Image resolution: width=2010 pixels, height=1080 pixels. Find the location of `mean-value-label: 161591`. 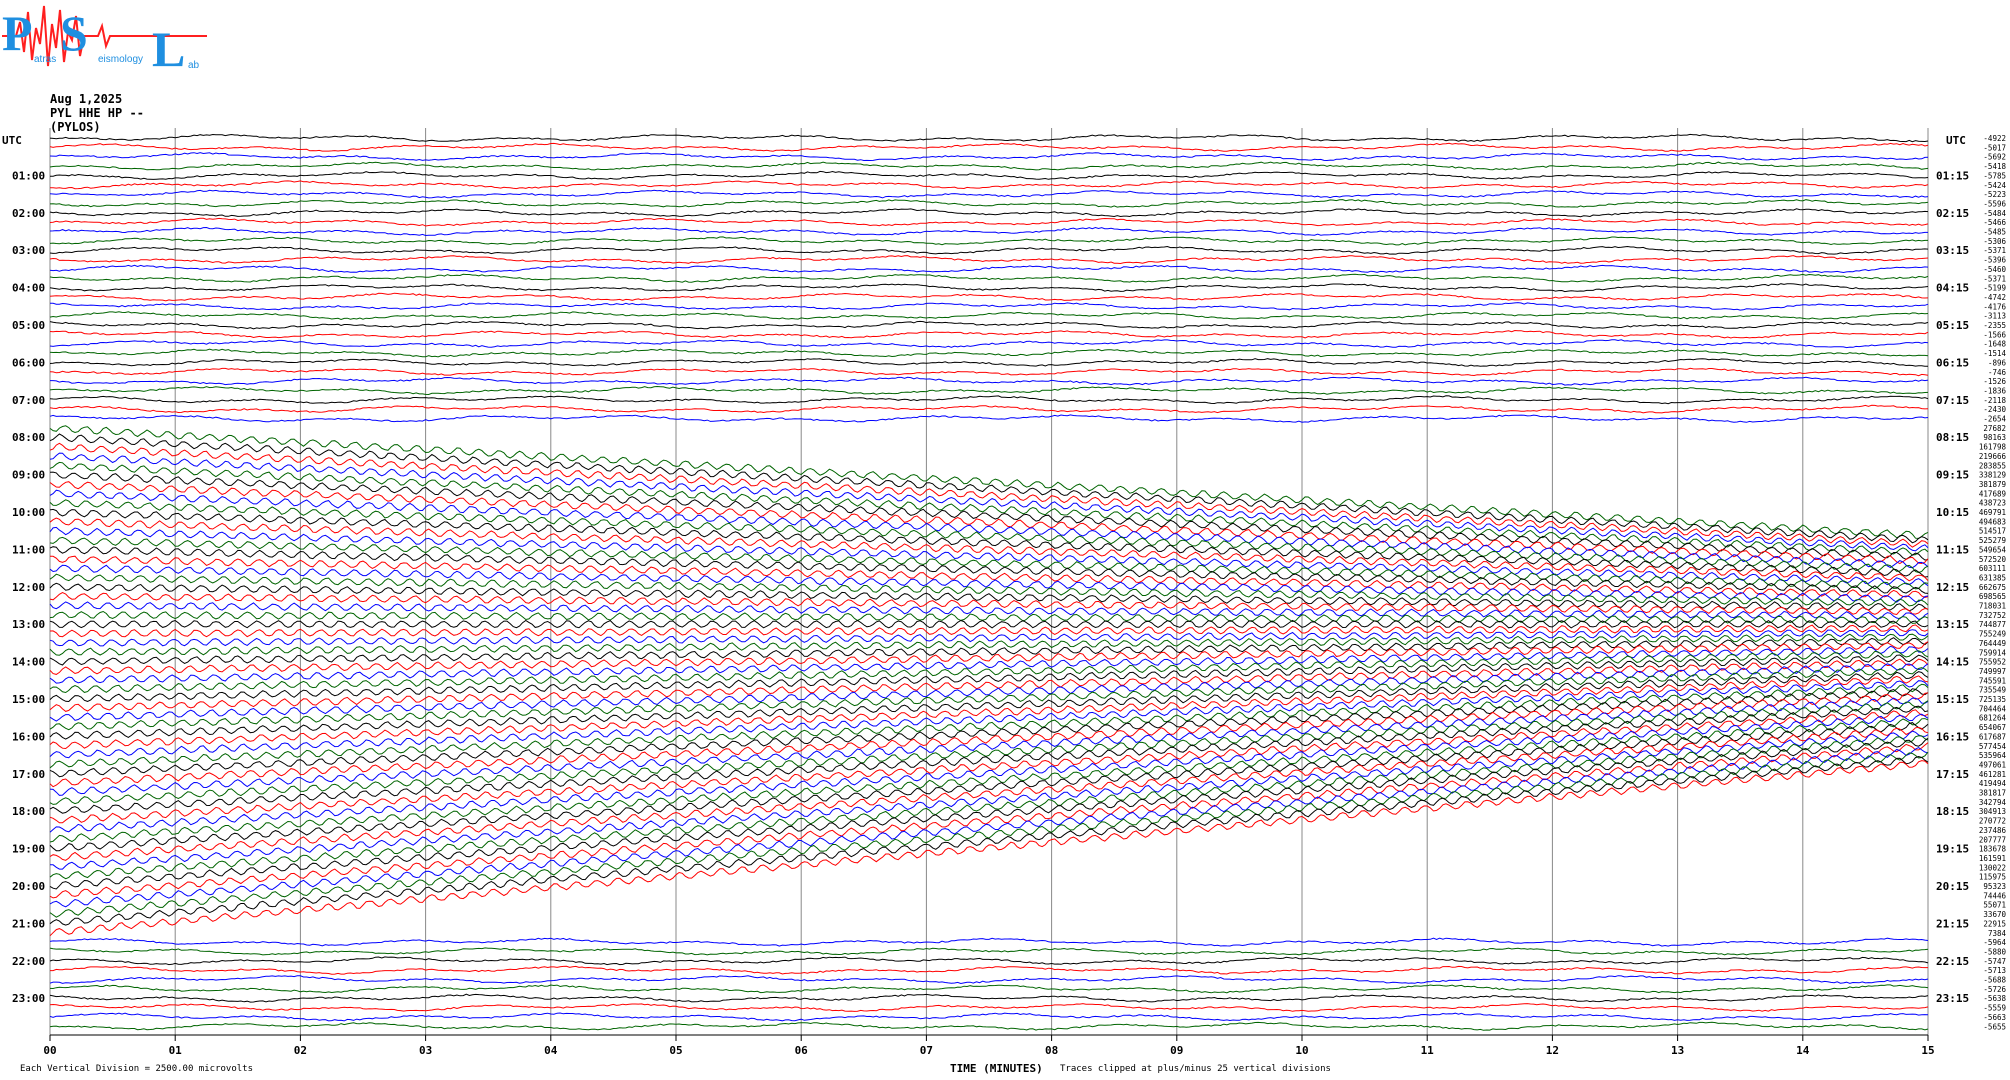

mean-value-label: 161591 is located at coordinates (1992, 858).